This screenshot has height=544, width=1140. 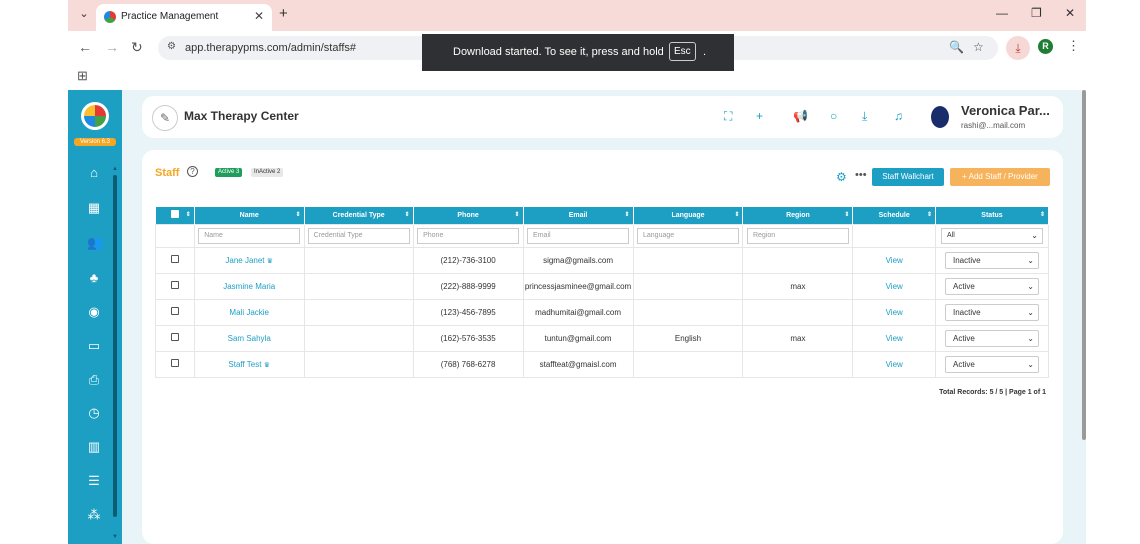 What do you see at coordinates (841, 177) in the screenshot?
I see `gear-icon: ⚙` at bounding box center [841, 177].